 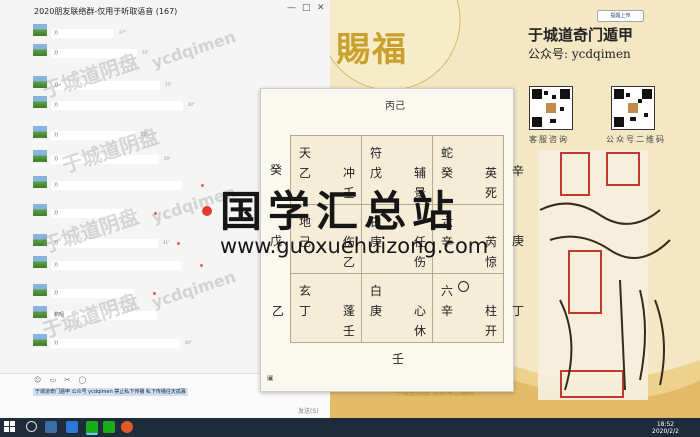 What do you see at coordinates (398, 359) in the screenshot?
I see `side-label-bottom: 壬` at bounding box center [398, 359].